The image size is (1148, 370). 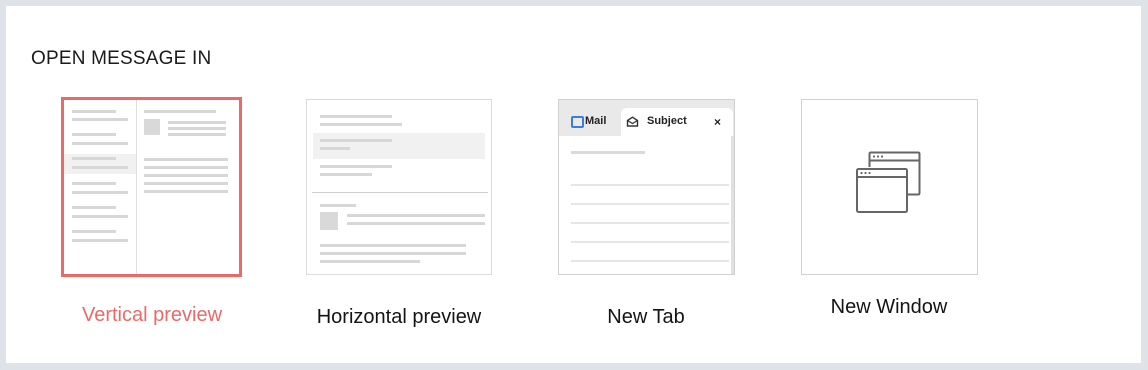 I want to click on option-label: Vertical preview, so click(x=152, y=315).